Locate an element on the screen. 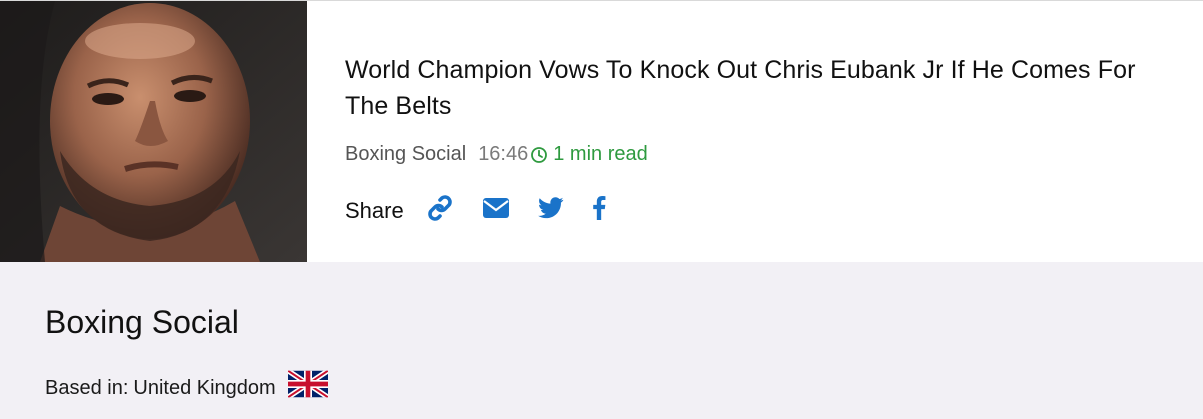  share-facebook-button is located at coordinates (599, 210).